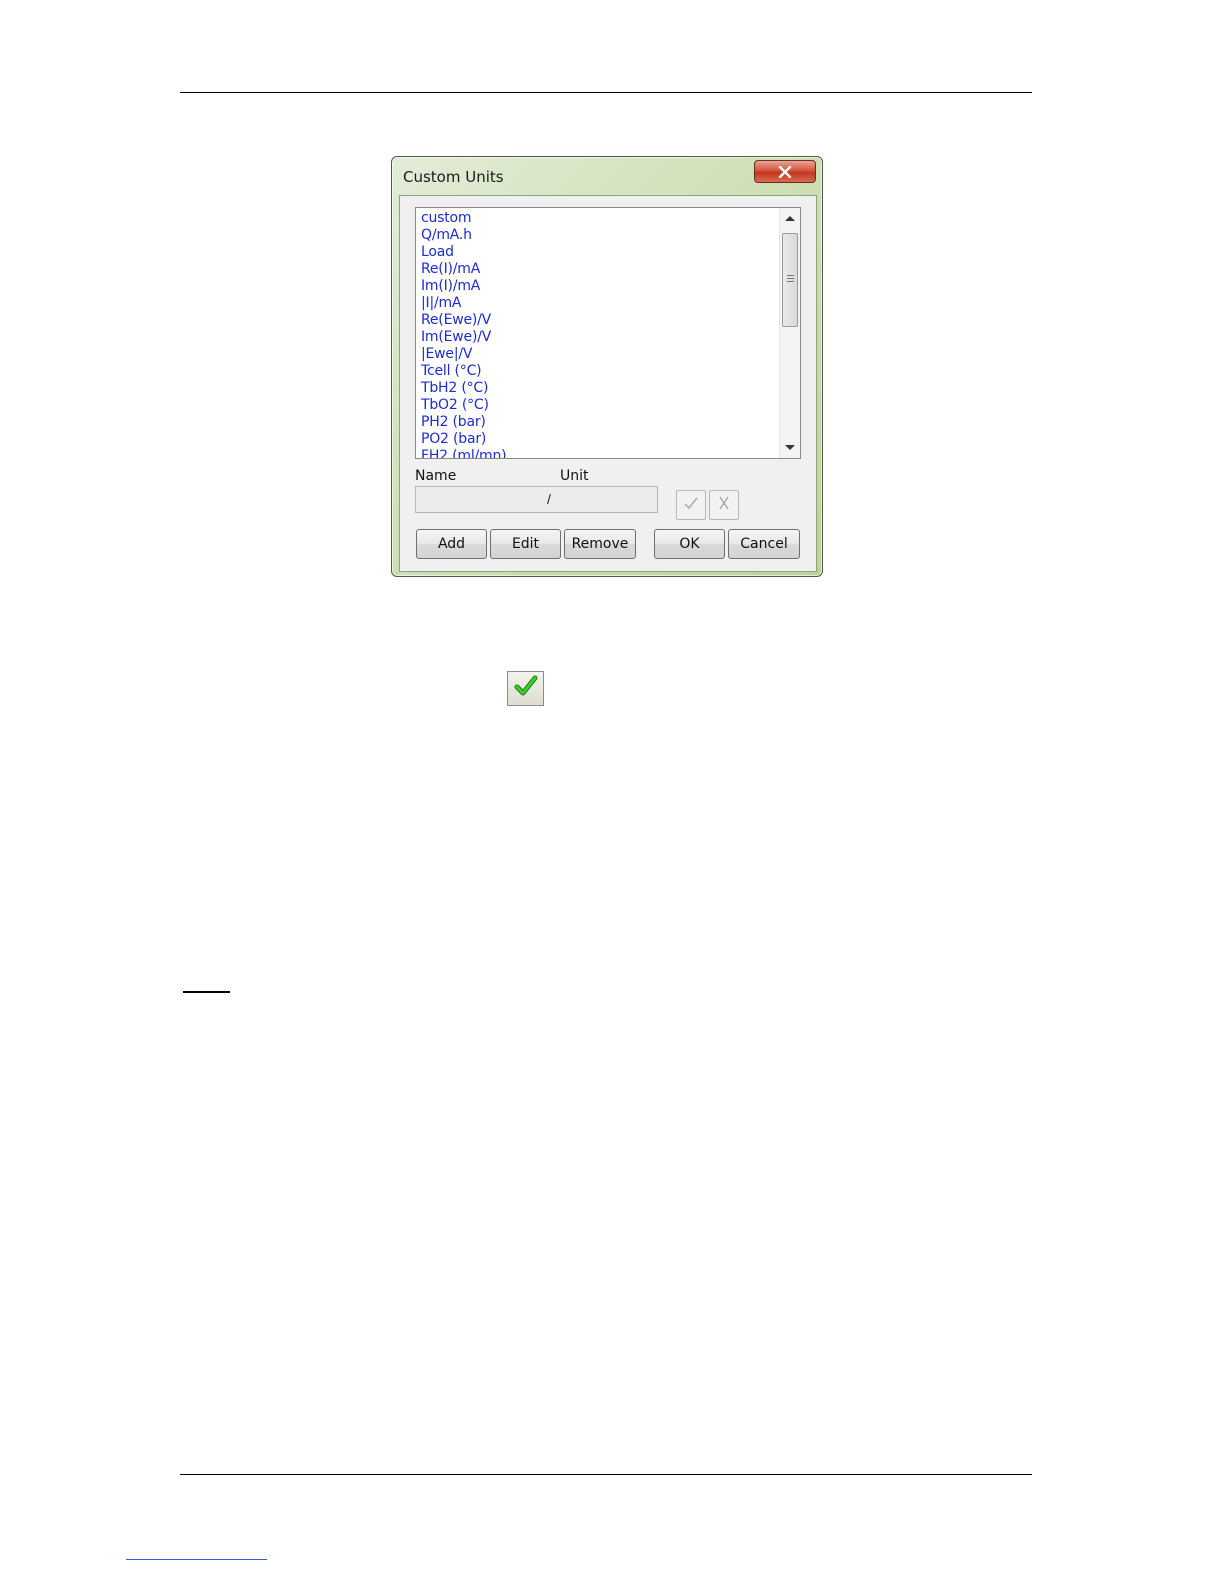 Image resolution: width=1224 pixels, height=1584 pixels. I want to click on name-unit-field: /, so click(536, 499).